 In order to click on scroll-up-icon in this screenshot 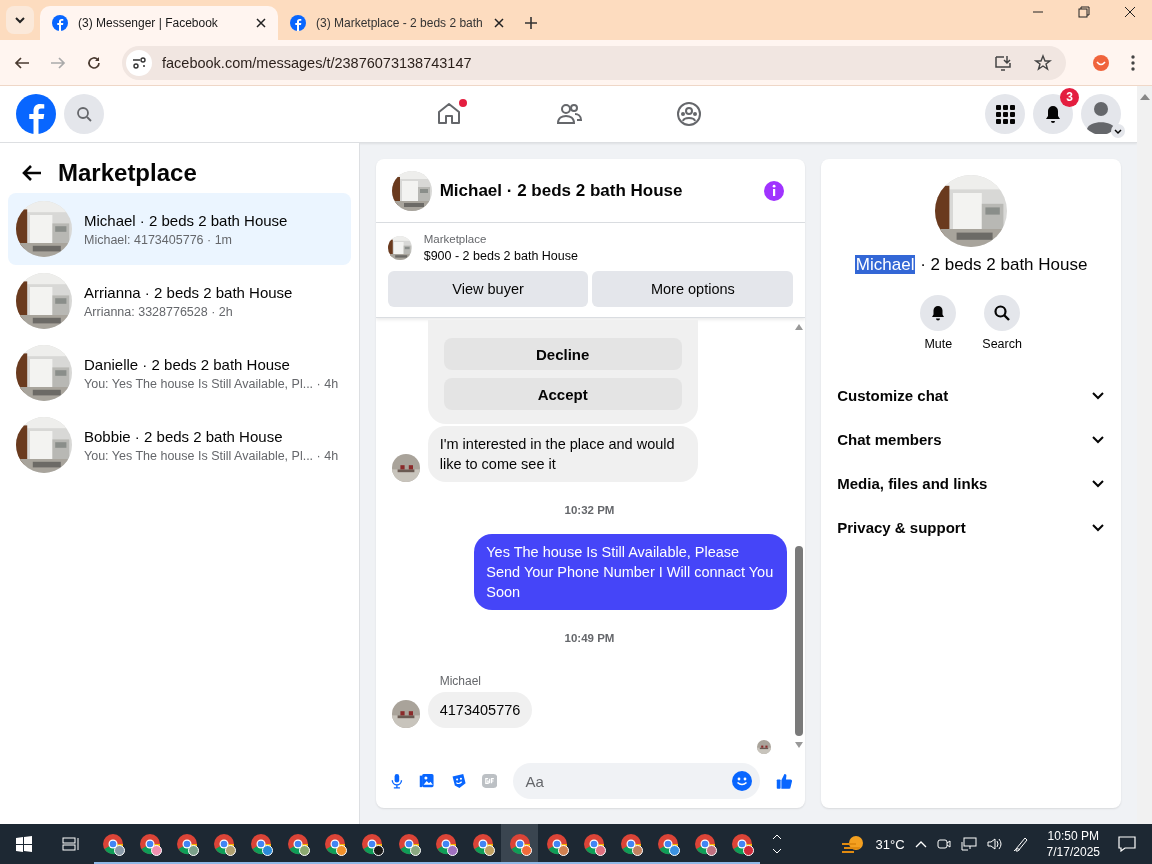, I will do `click(777, 836)`.